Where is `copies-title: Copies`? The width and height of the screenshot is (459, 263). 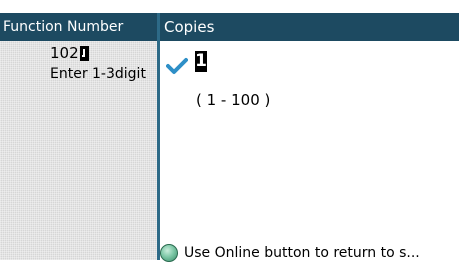 copies-title: Copies is located at coordinates (189, 27).